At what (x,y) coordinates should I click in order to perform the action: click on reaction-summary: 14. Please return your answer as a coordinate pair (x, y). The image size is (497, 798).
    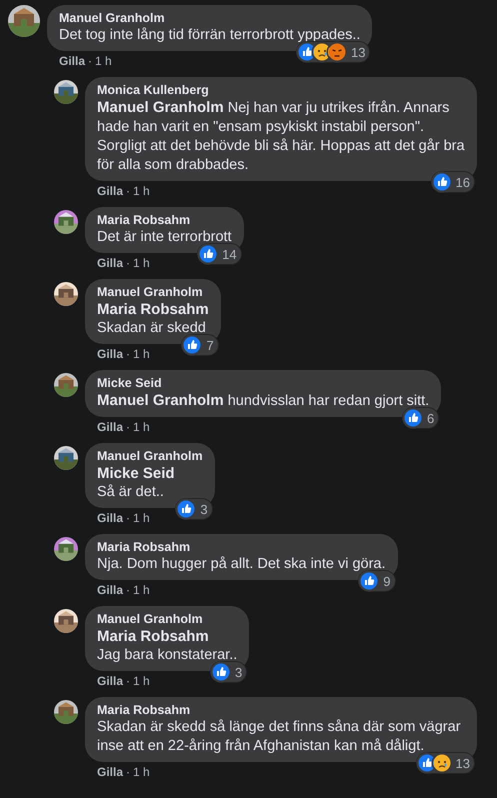
    Looking at the image, I should click on (219, 254).